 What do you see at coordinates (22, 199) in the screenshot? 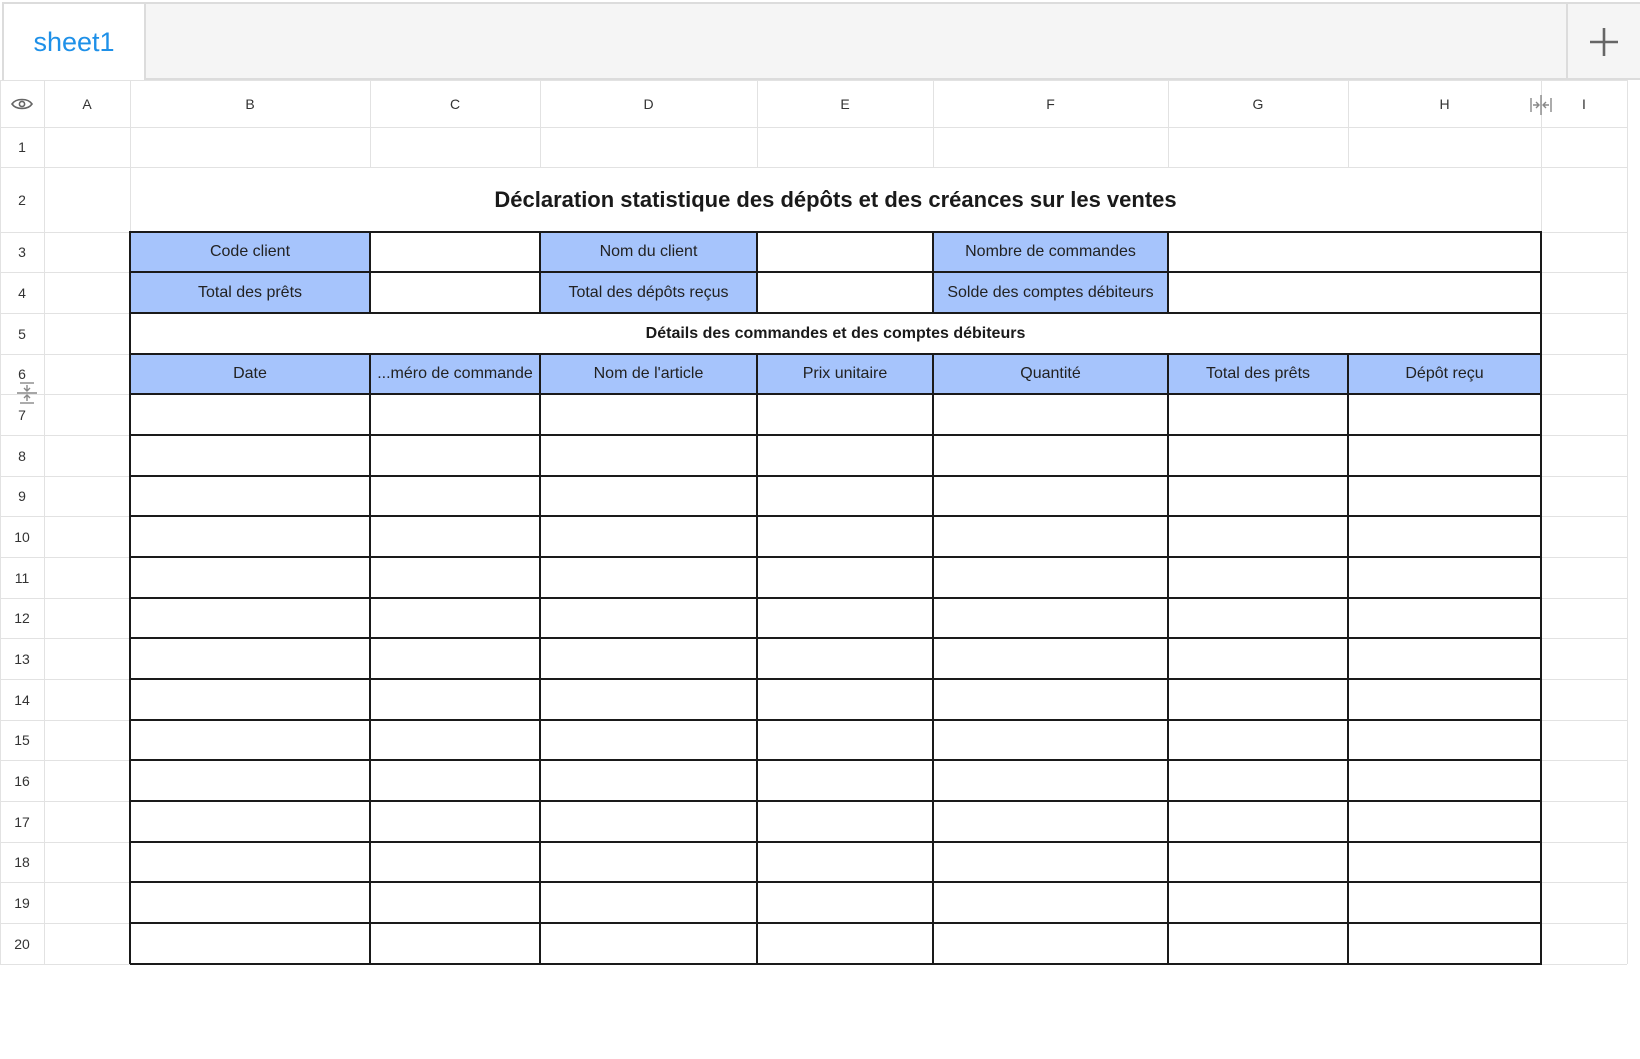
I see `row-header-2: 2` at bounding box center [22, 199].